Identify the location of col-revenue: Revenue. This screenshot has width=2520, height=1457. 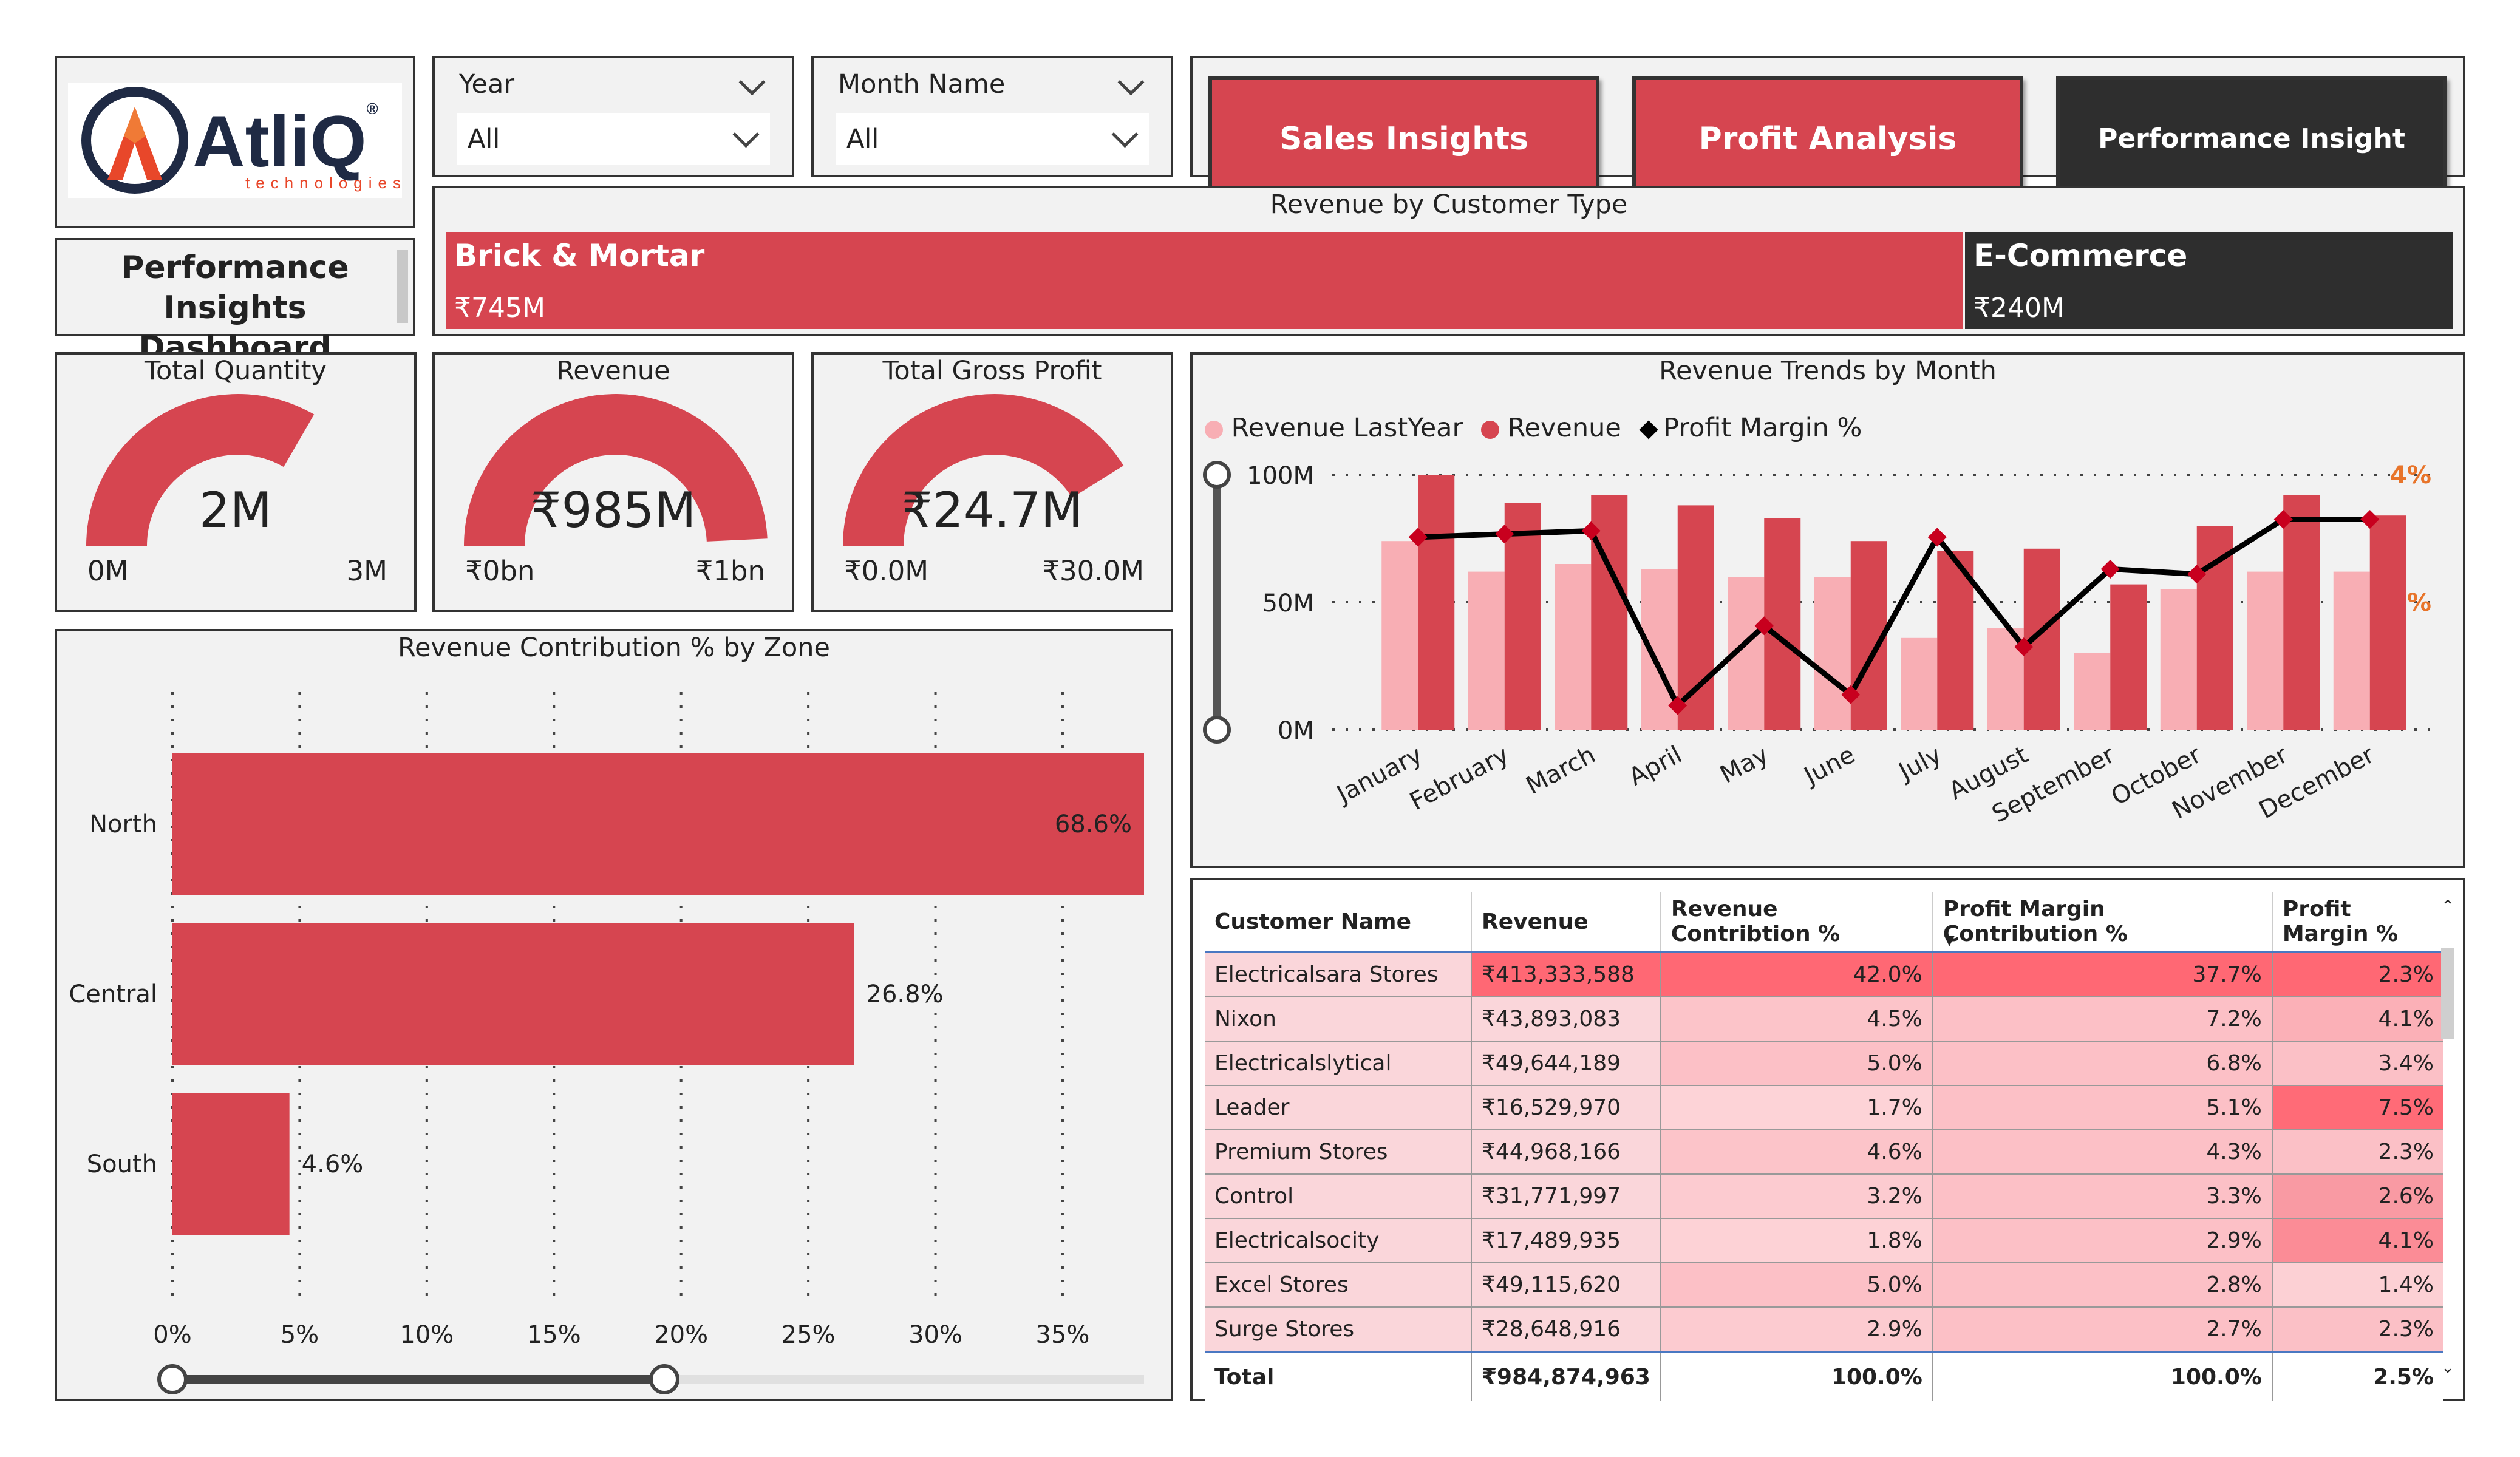
(1566, 922).